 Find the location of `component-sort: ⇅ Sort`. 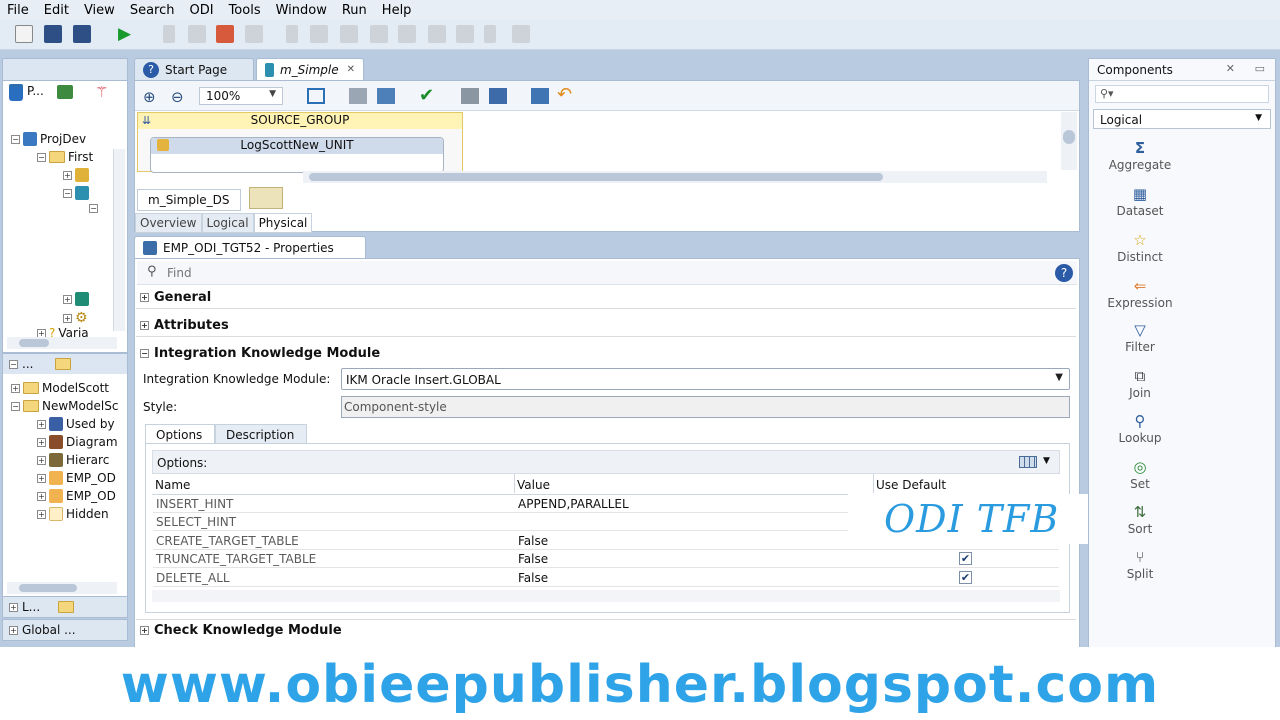

component-sort: ⇅ Sort is located at coordinates (1140, 520).